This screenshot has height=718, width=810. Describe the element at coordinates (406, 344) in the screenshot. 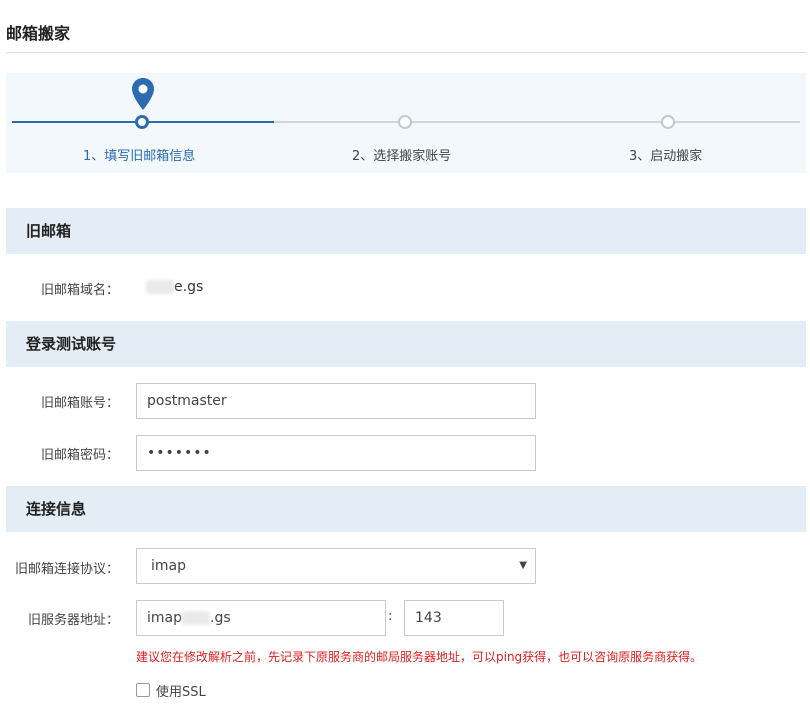

I see `section-login-test: 登录测试账号` at that location.